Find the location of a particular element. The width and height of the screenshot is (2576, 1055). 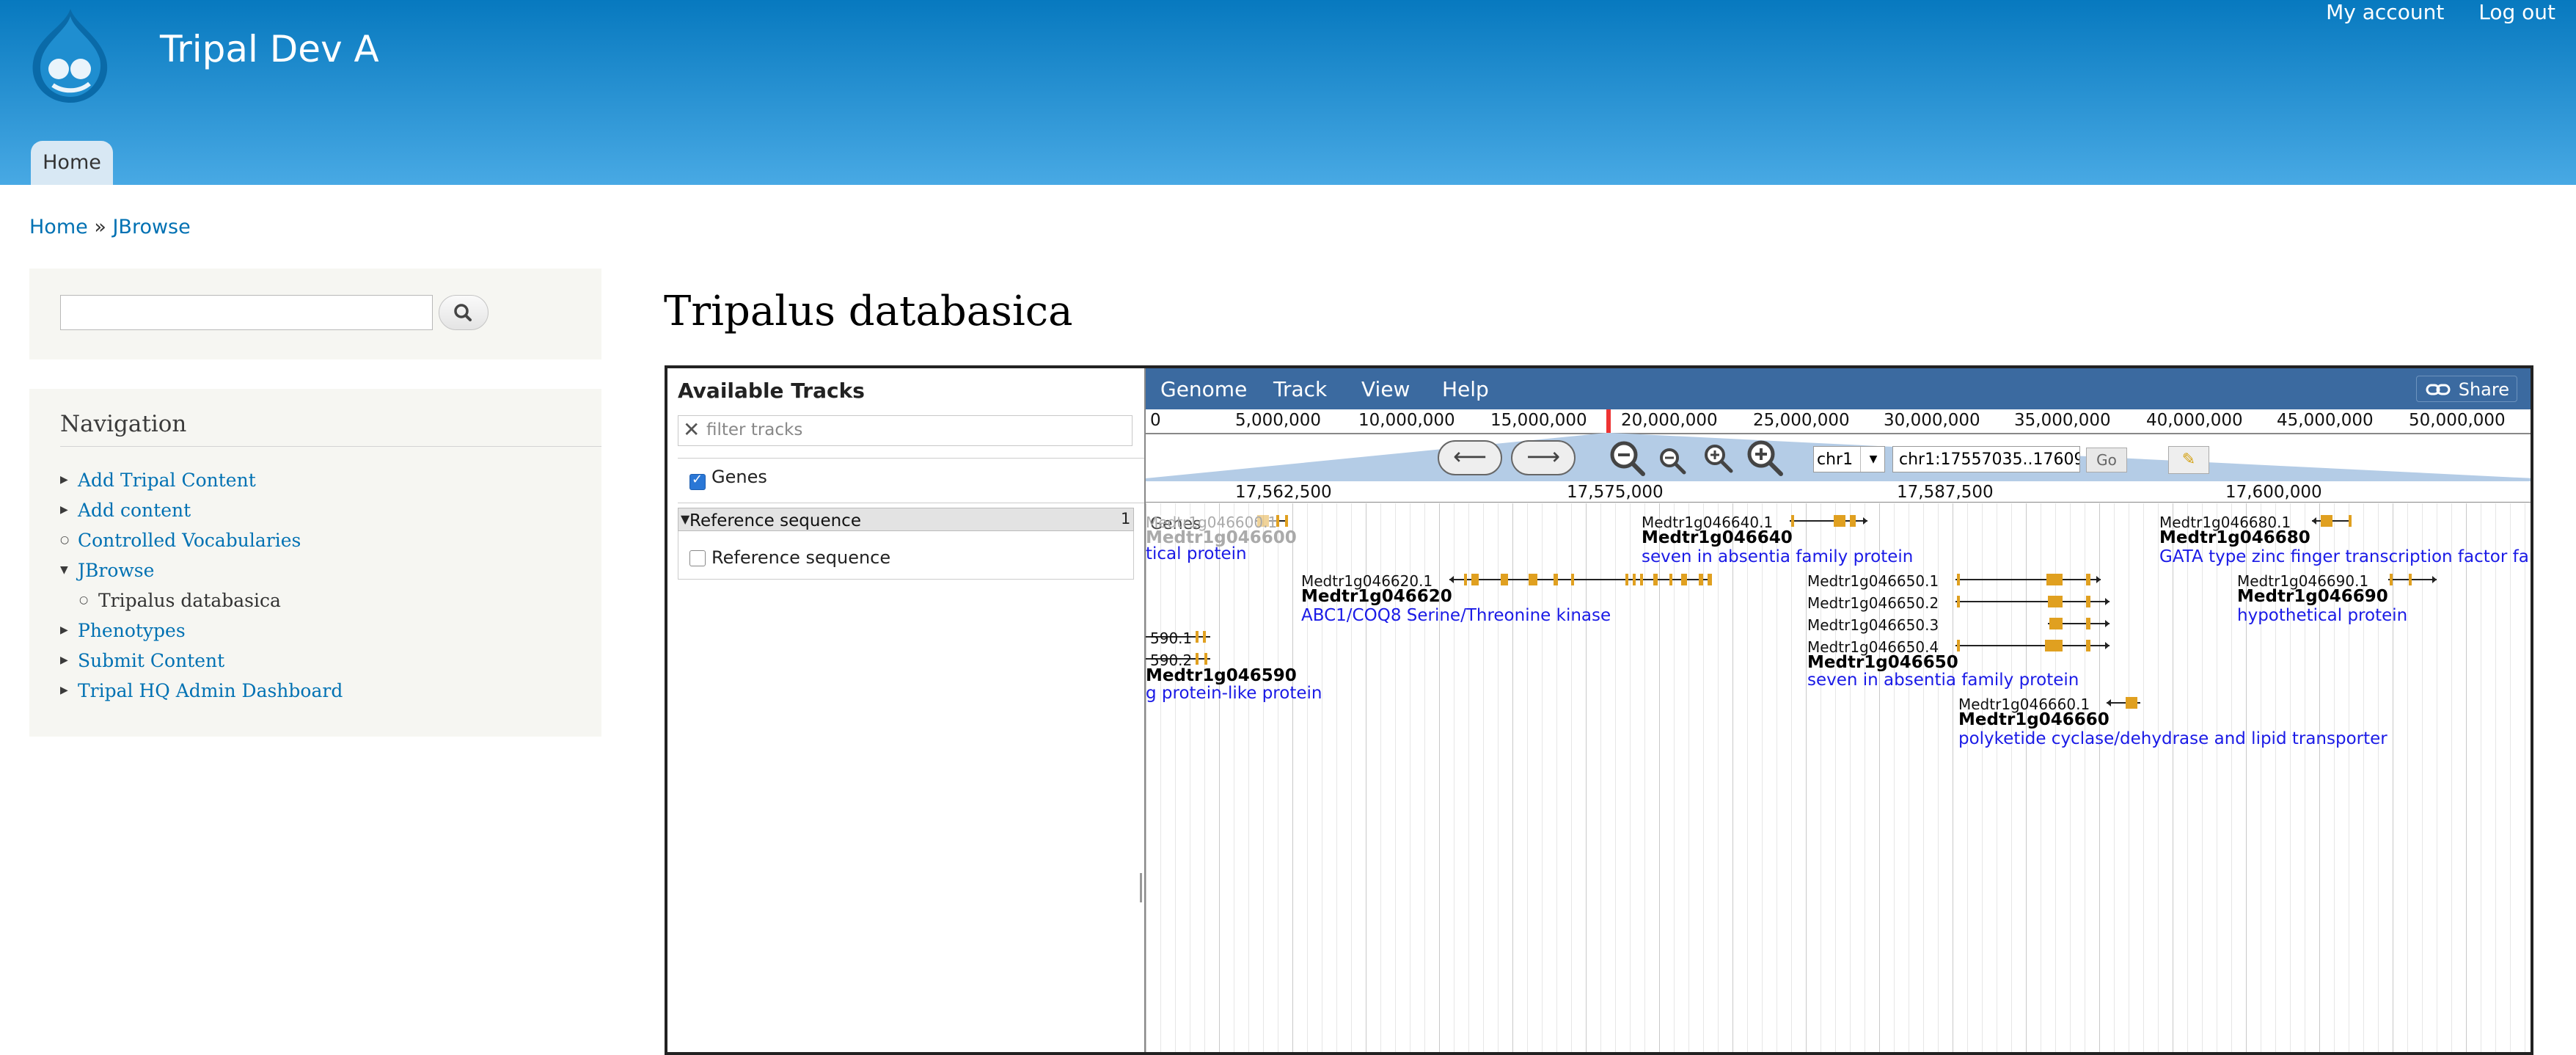

feature-name: Medtr1g046650 is located at coordinates (1882, 663).